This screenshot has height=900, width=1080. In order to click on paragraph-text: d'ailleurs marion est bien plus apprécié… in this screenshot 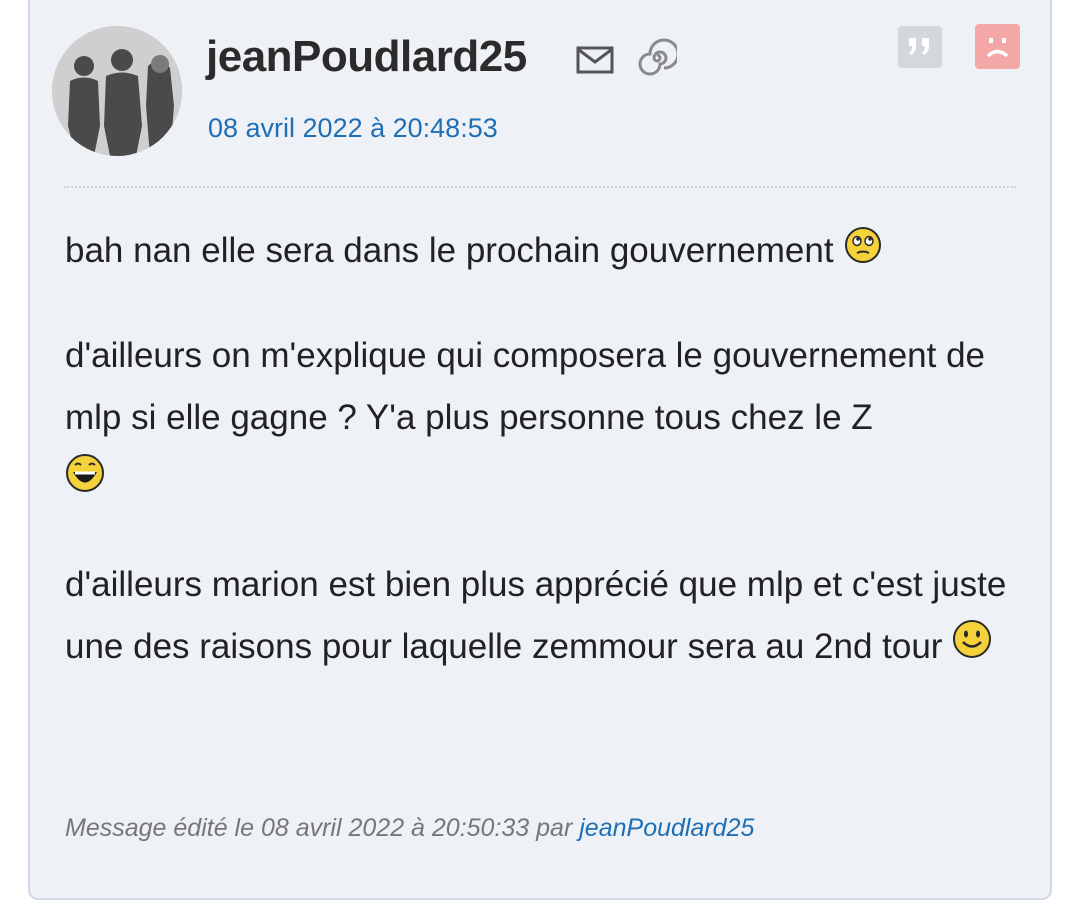, I will do `click(536, 615)`.